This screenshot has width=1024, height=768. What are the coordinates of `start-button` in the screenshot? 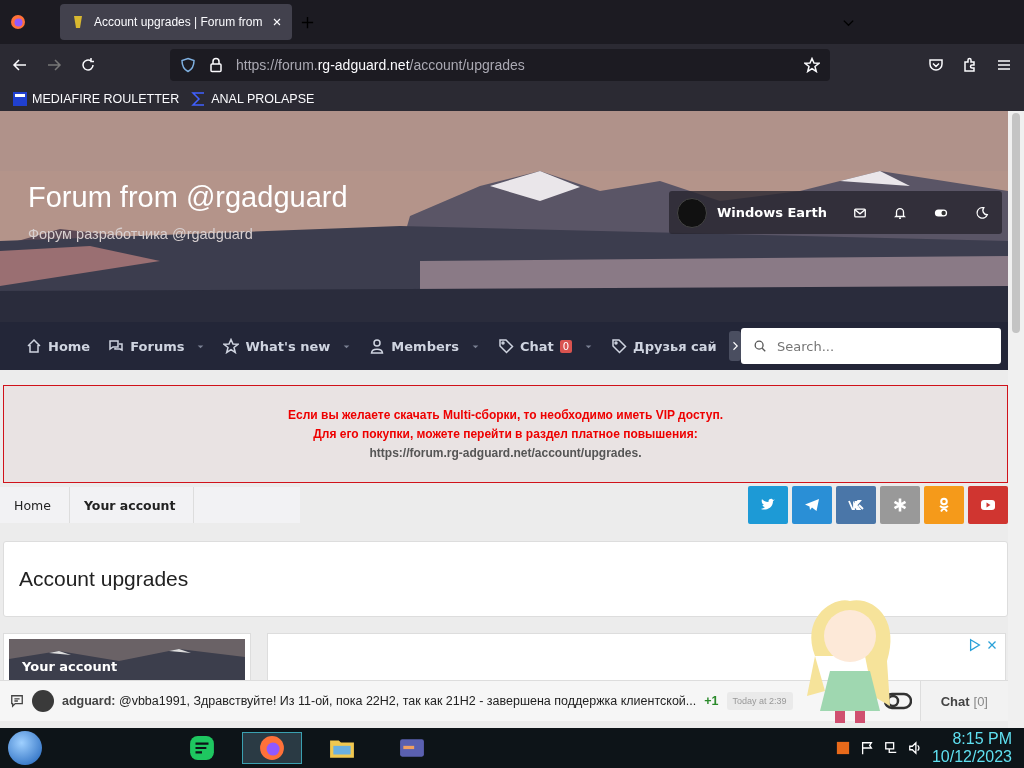 It's located at (25, 748).